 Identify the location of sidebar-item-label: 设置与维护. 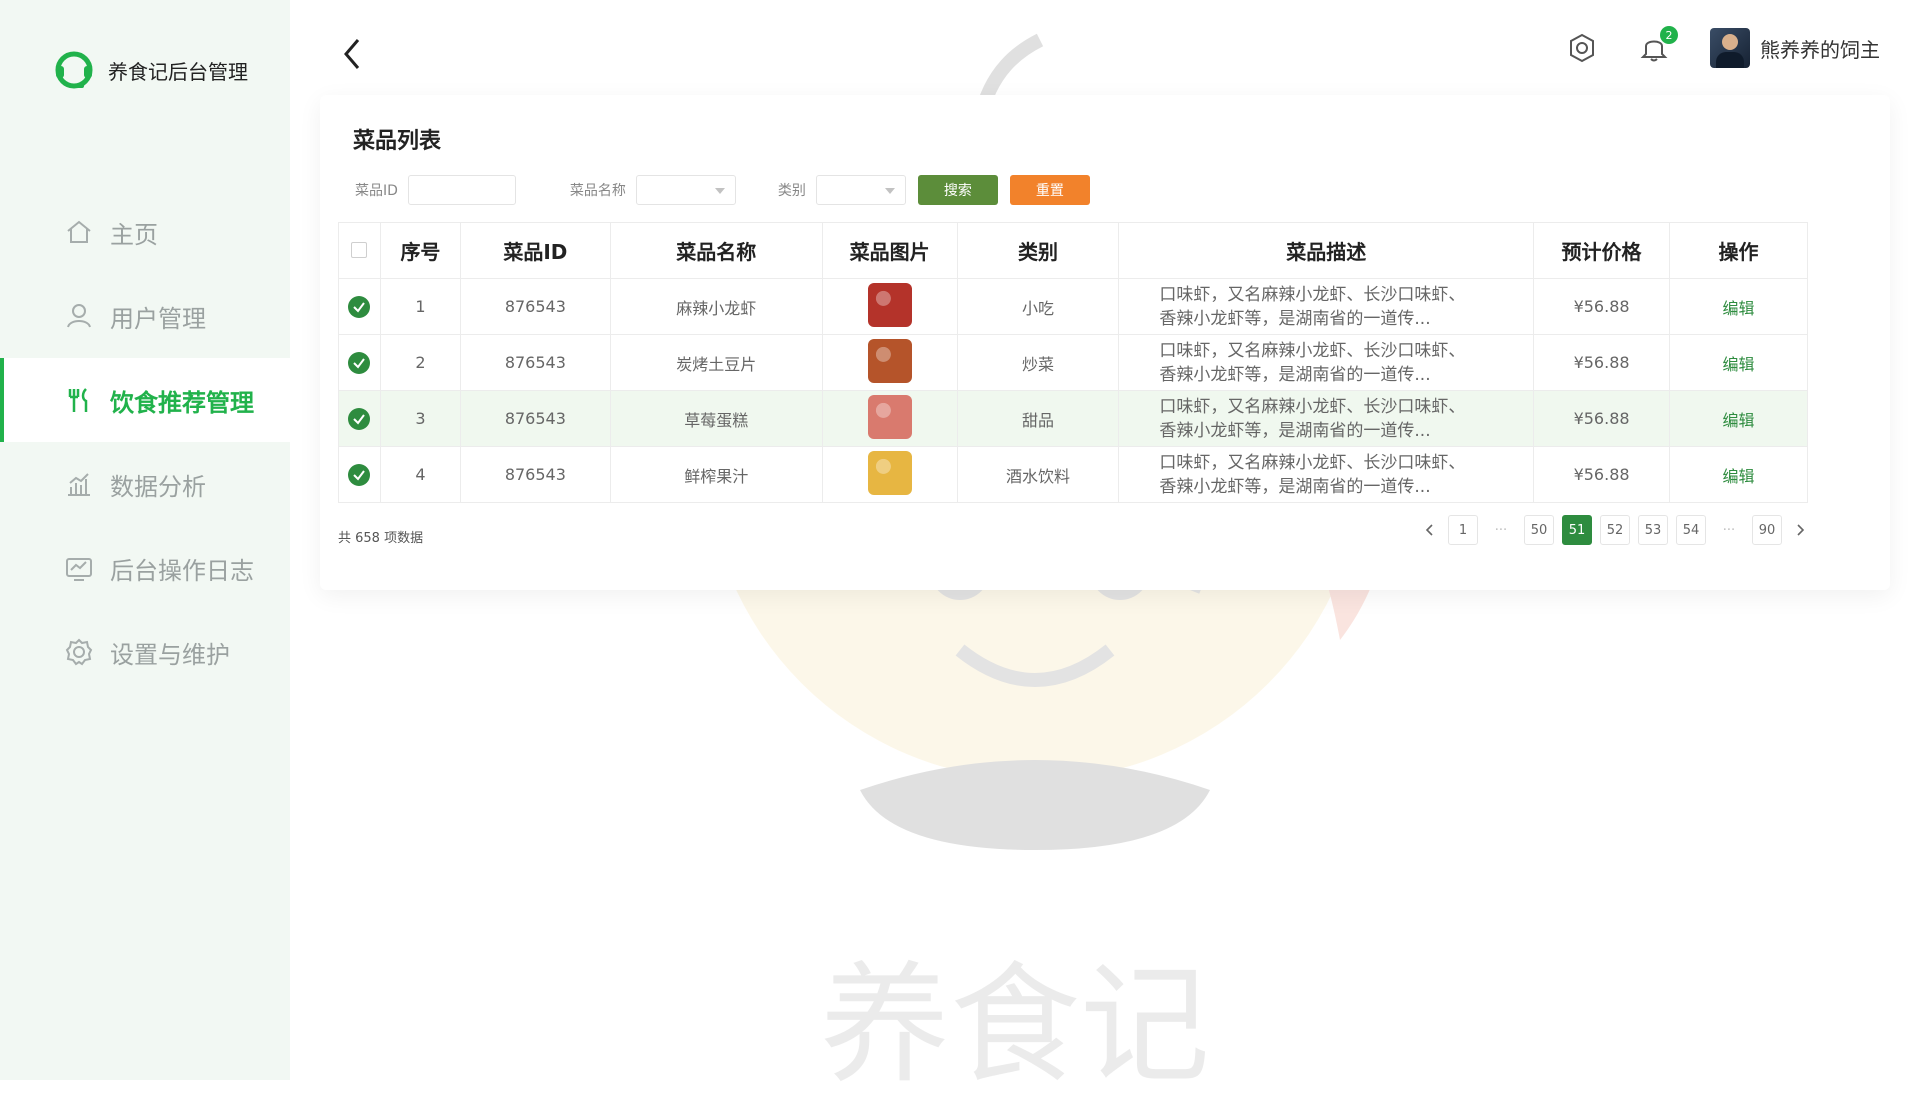
(170, 654).